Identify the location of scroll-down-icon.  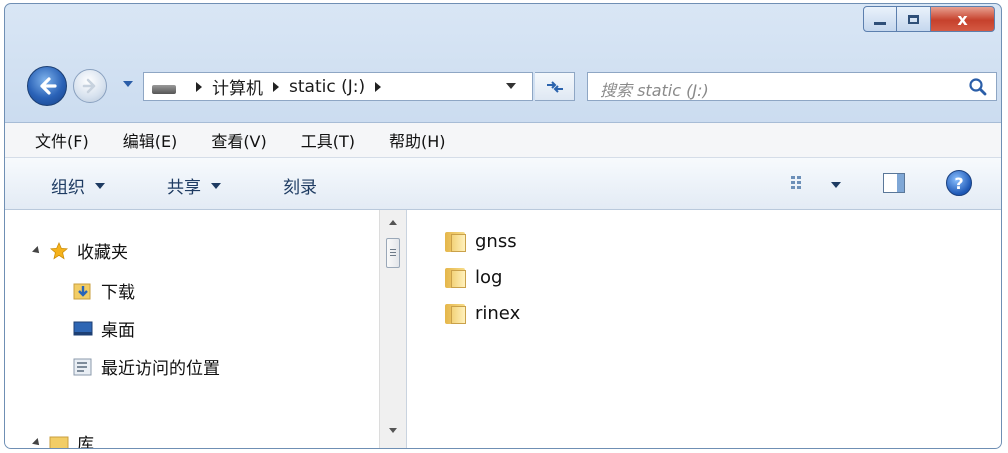
(393, 430).